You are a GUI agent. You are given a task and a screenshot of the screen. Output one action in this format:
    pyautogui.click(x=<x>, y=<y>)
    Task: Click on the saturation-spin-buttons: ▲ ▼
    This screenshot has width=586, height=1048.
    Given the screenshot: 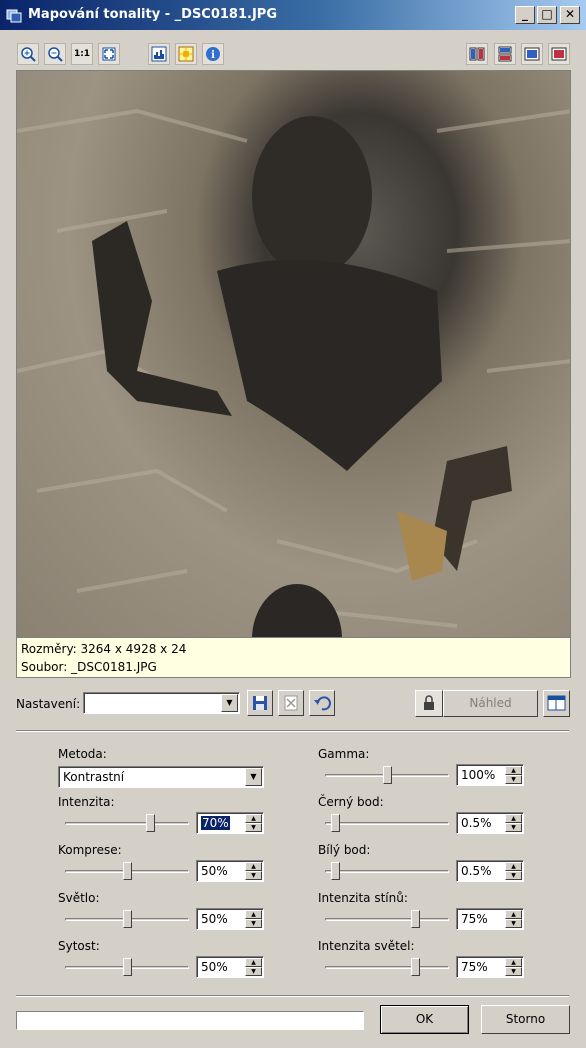 What is the action you would take?
    pyautogui.click(x=253, y=967)
    